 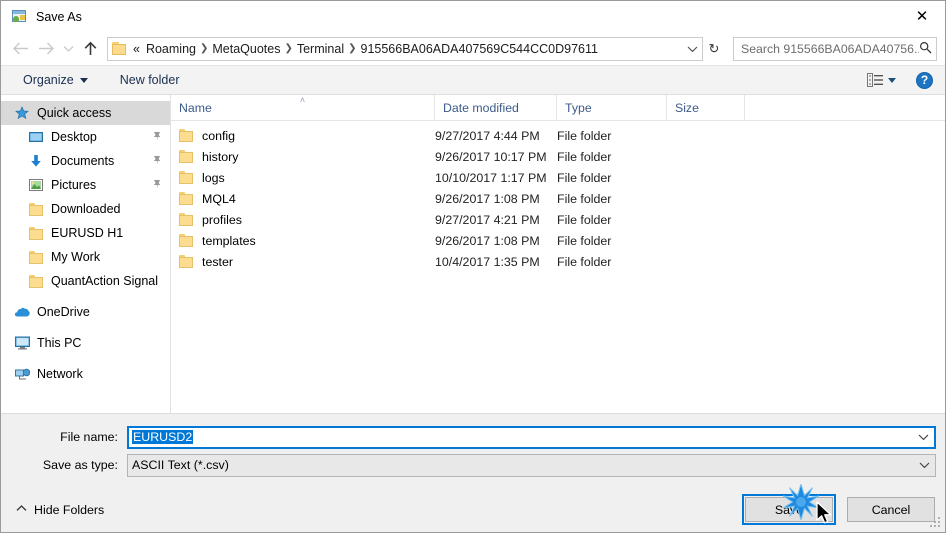 What do you see at coordinates (22, 343) in the screenshot?
I see `this-pc-icon` at bounding box center [22, 343].